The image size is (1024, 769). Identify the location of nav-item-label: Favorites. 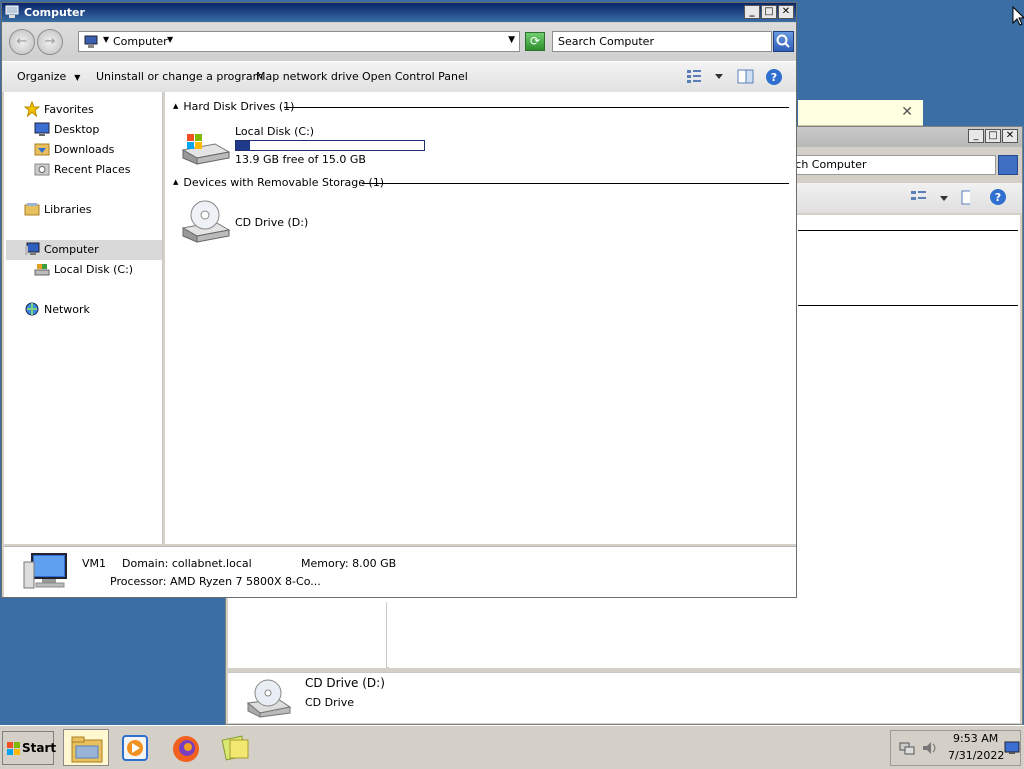
(69, 109).